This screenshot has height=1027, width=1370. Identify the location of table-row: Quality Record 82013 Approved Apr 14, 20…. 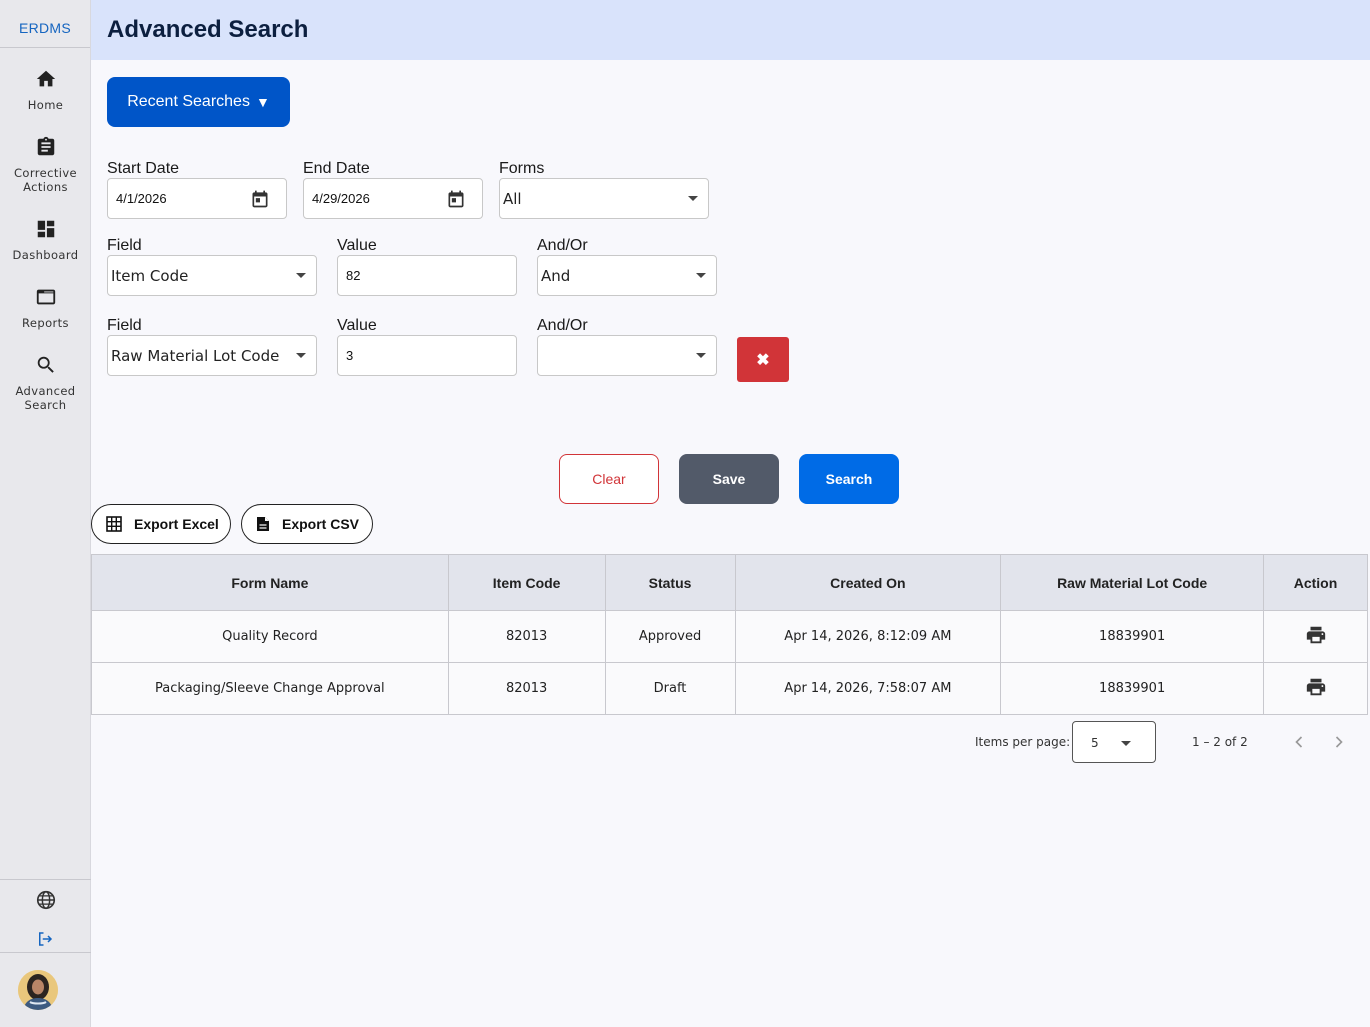
(729, 636).